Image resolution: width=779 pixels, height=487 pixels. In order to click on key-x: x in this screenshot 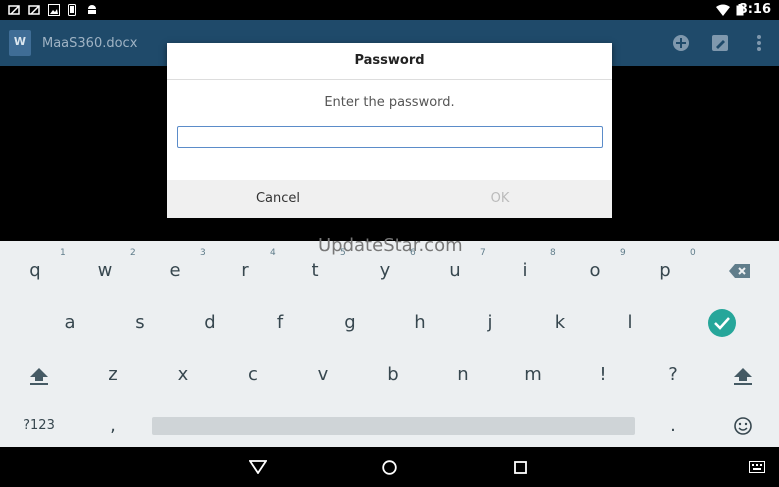, I will do `click(183, 375)`.